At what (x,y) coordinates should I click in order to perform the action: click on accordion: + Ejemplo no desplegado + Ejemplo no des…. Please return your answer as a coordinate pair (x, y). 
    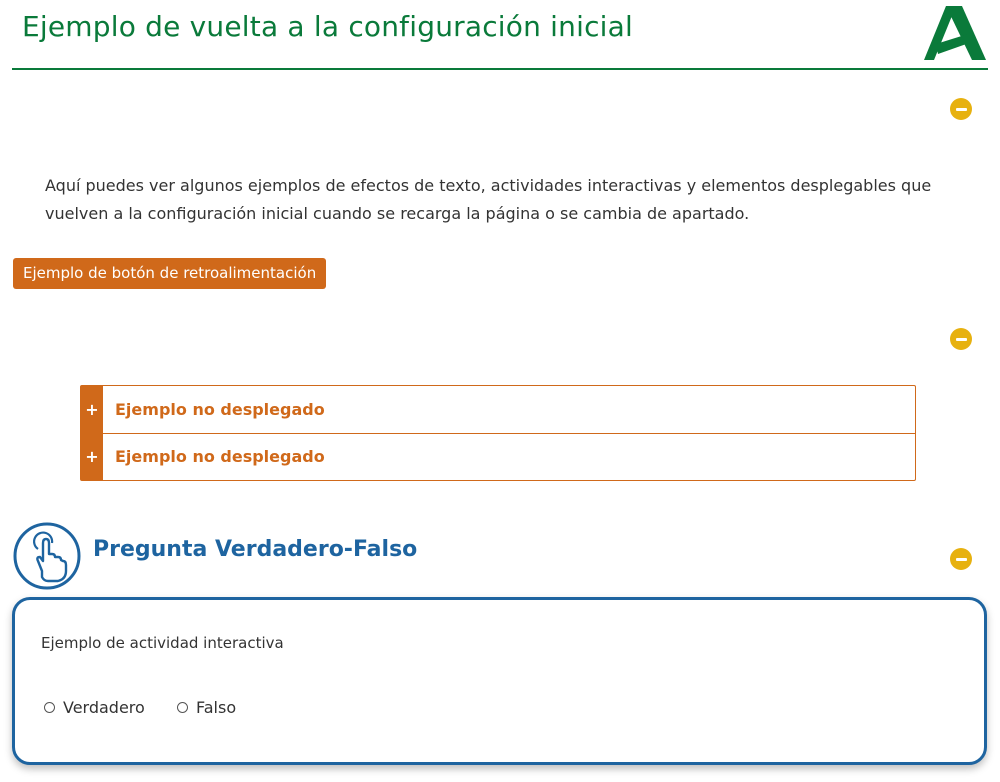
    Looking at the image, I should click on (498, 433).